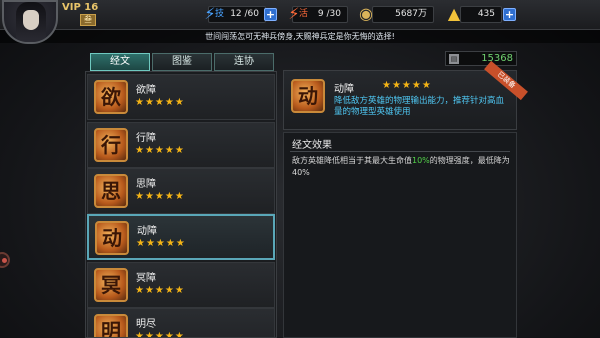 Image resolution: width=600 pixels, height=338 pixels. I want to click on ingot-counter: 435, so click(481, 14).